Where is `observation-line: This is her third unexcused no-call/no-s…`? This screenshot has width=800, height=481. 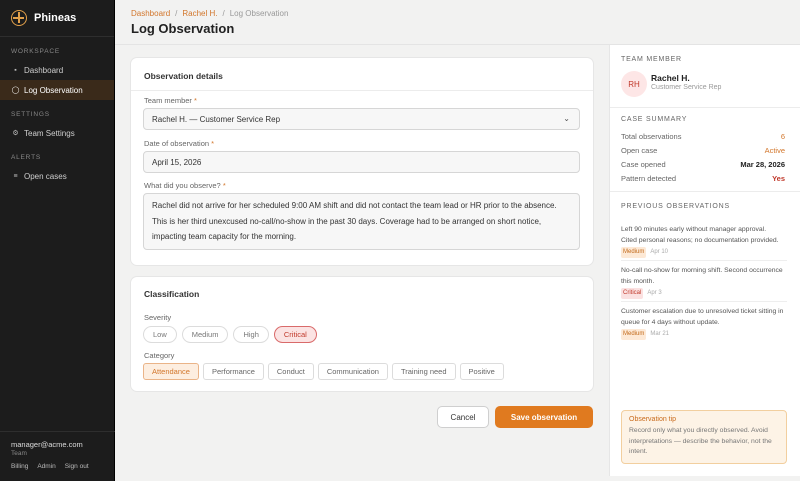 observation-line: This is her third unexcused no-call/no-s… is located at coordinates (347, 221).